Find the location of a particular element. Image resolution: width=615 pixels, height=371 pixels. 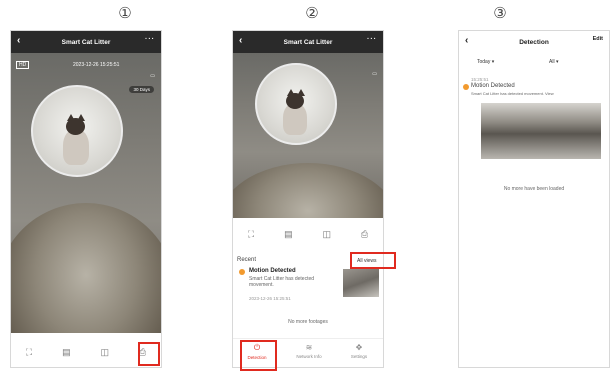

type-filter-dropdown: All ▾ is located at coordinates (553, 62).